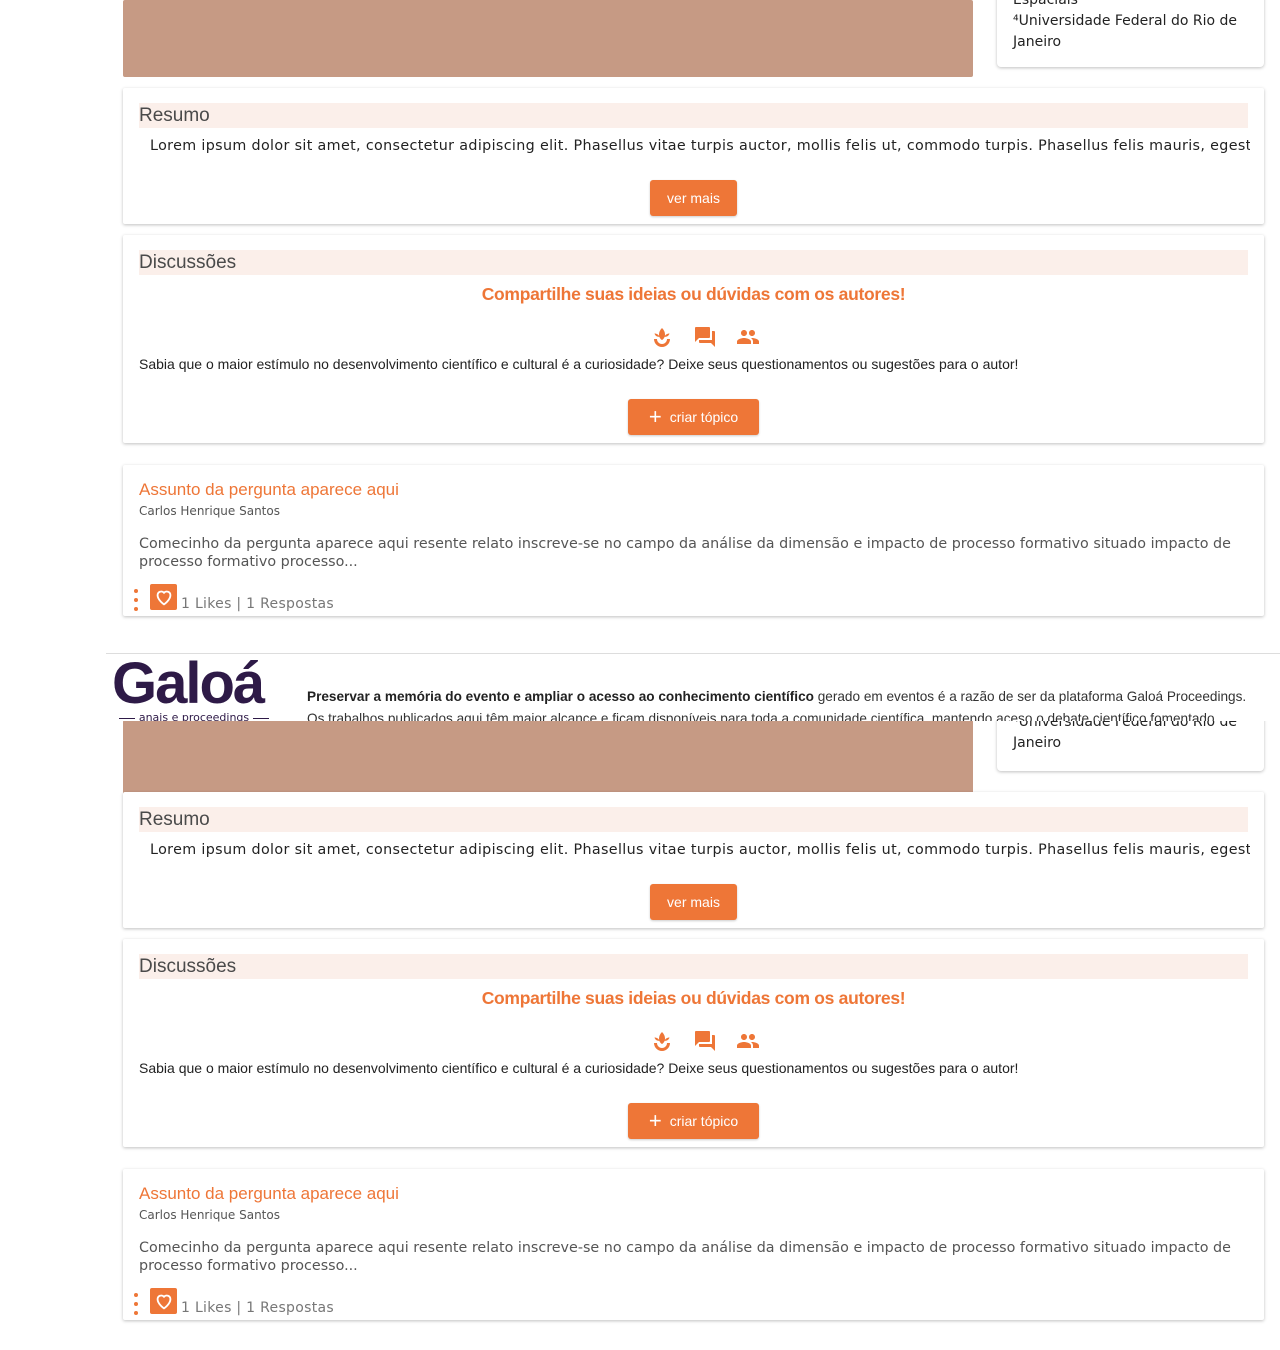 The image size is (1280, 1350). Describe the element at coordinates (188, 684) in the screenshot. I see `logo-wordmark: Galoá` at that location.